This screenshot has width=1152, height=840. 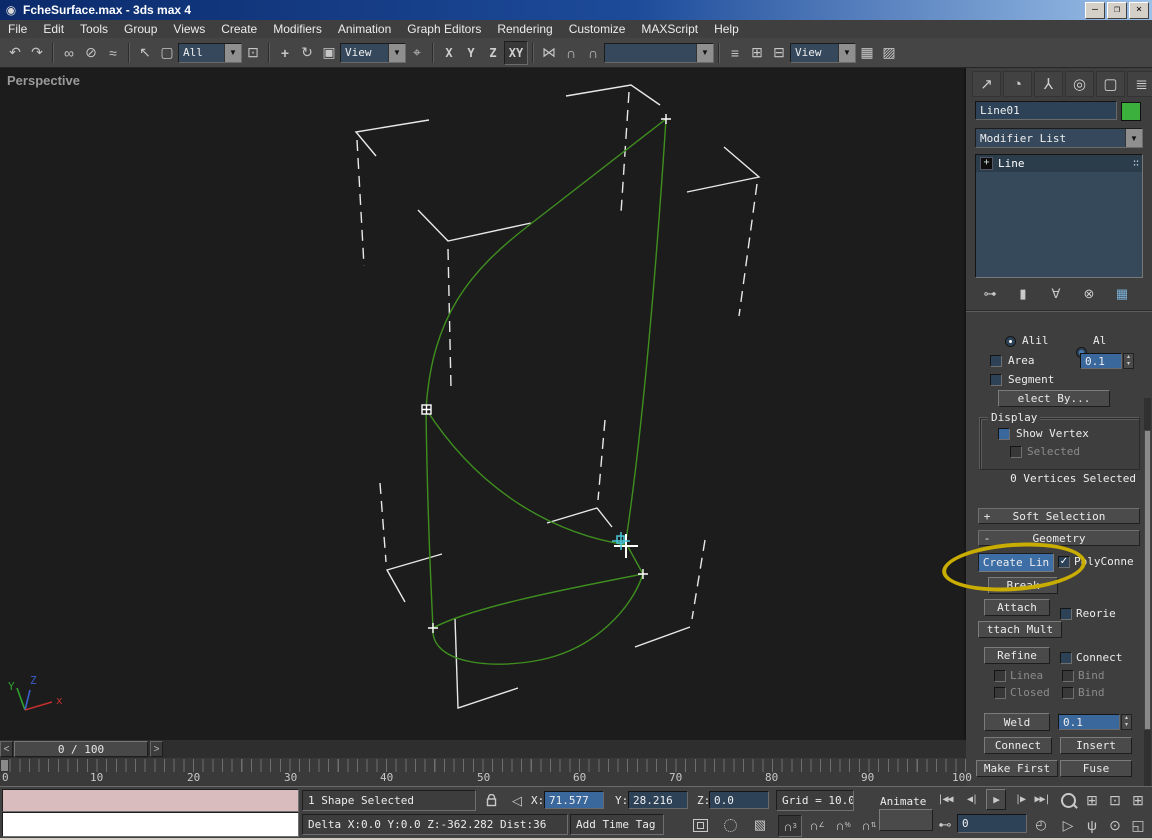 What do you see at coordinates (1059, 163) in the screenshot?
I see `stack-item-line: + Line ∷` at bounding box center [1059, 163].